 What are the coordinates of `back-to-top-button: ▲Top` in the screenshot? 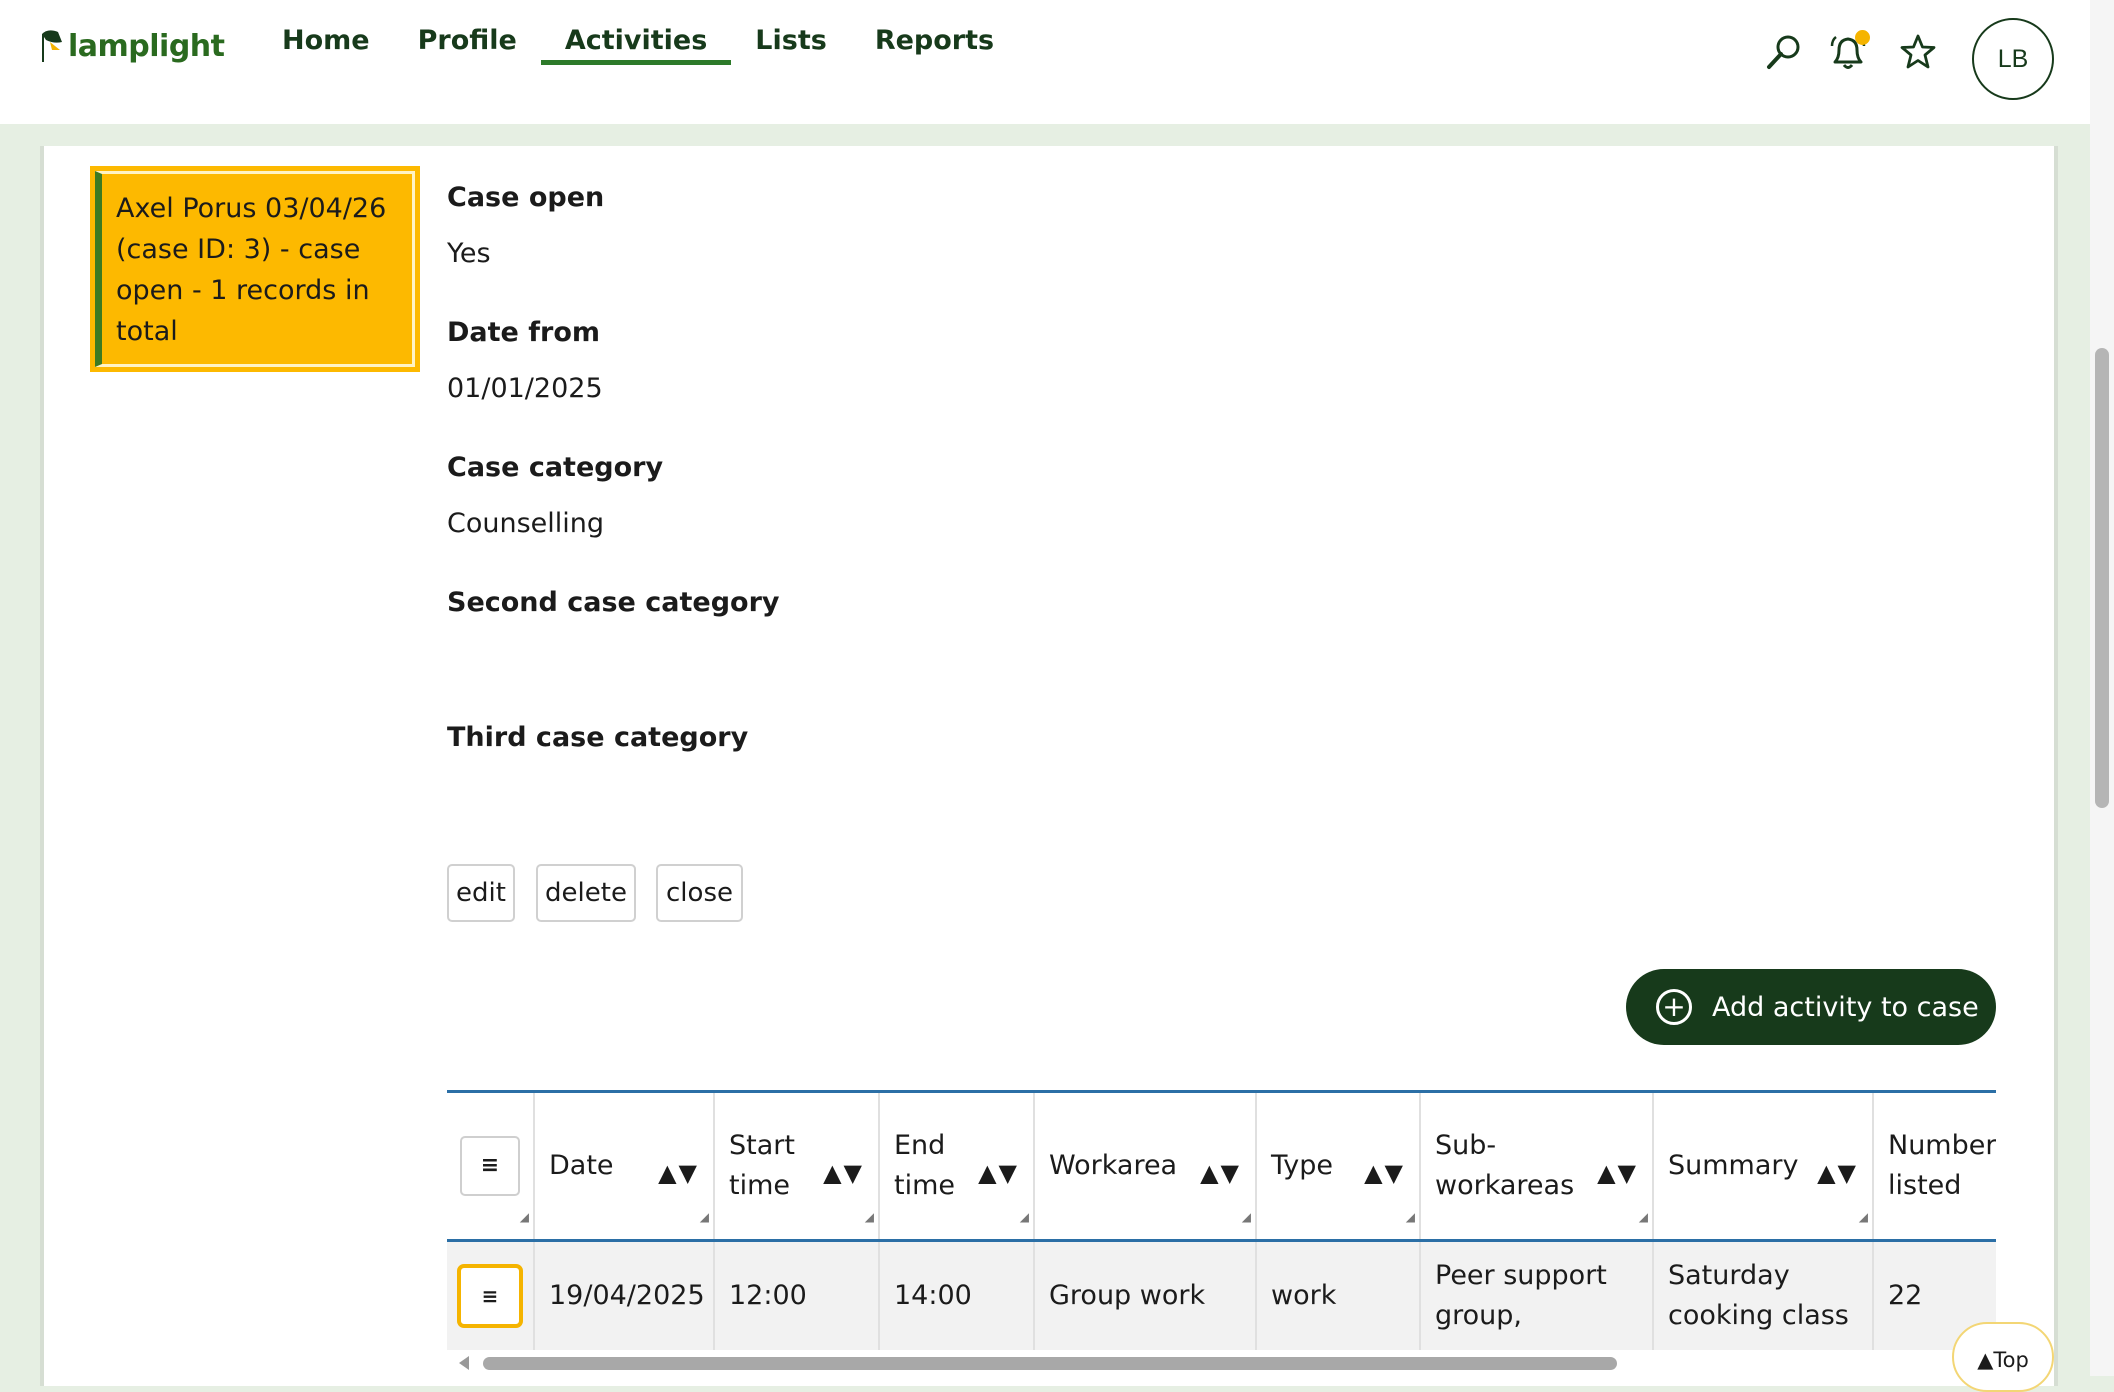 It's located at (2003, 1357).